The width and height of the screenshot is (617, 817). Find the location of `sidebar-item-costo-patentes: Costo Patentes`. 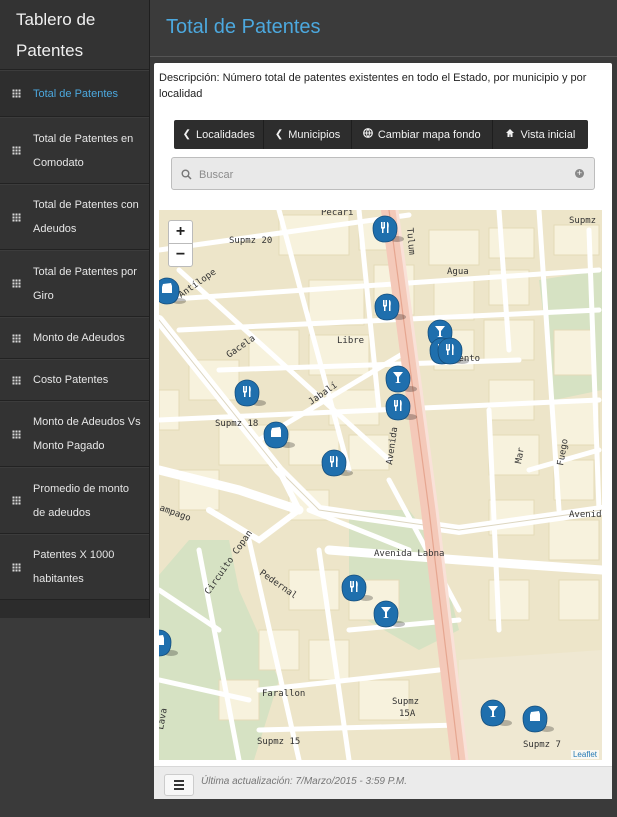

sidebar-item-costo-patentes: Costo Patentes is located at coordinates (74, 380).